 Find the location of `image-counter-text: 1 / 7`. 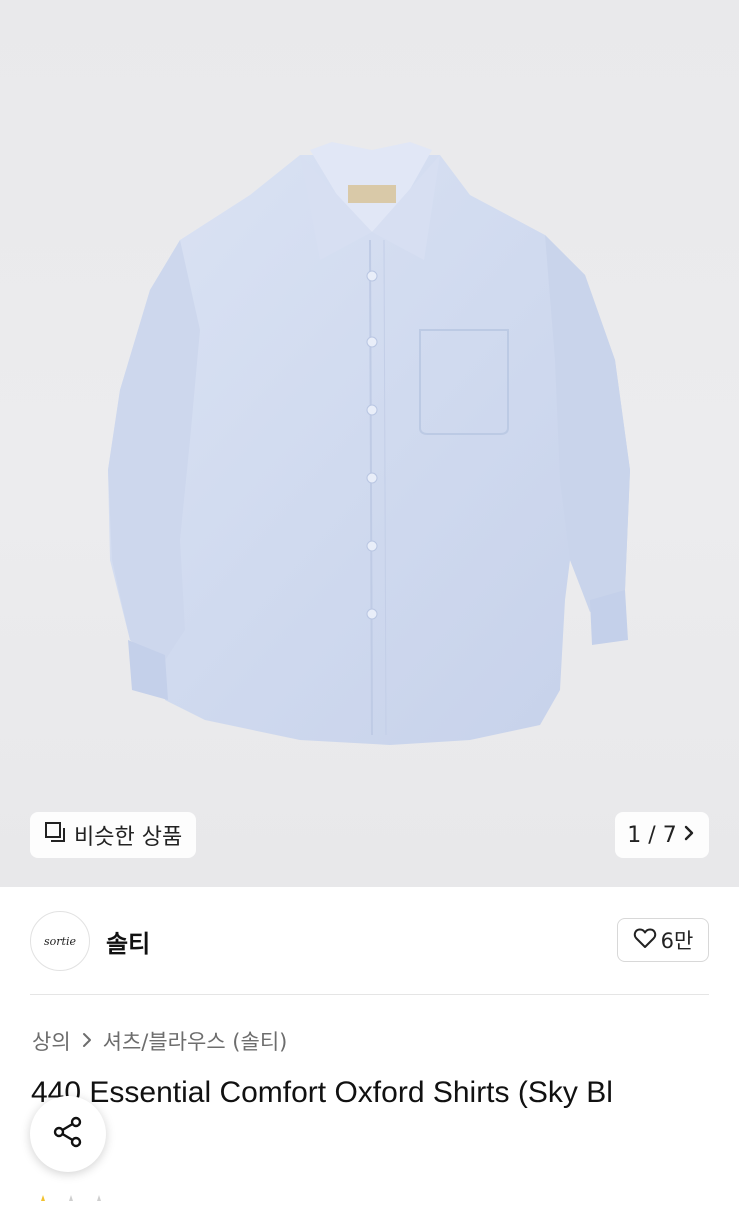

image-counter-text: 1 / 7 is located at coordinates (652, 835).